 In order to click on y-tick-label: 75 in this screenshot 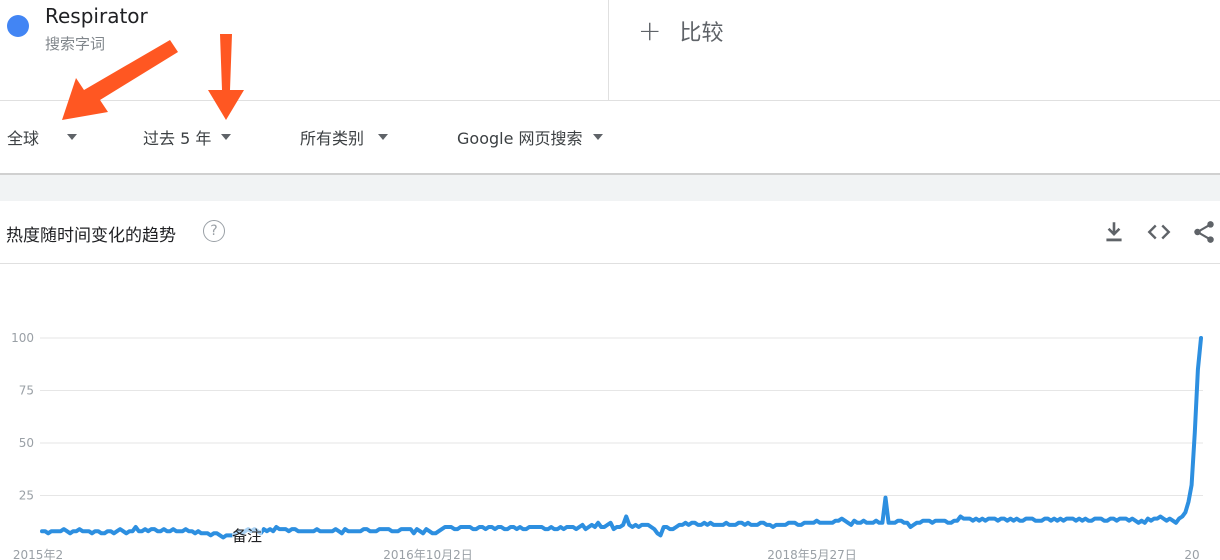, I will do `click(26, 391)`.